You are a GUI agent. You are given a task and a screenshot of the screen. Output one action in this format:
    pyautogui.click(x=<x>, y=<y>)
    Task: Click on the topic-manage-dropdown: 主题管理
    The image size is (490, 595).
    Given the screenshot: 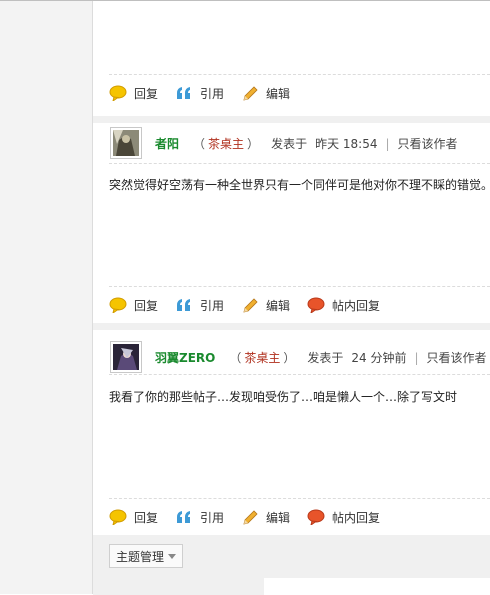 What is the action you would take?
    pyautogui.click(x=146, y=556)
    